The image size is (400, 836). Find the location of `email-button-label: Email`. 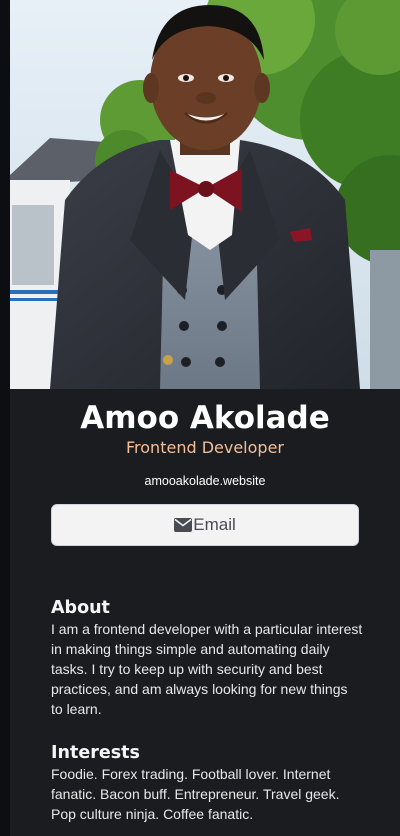

email-button-label: Email is located at coordinates (214, 524).